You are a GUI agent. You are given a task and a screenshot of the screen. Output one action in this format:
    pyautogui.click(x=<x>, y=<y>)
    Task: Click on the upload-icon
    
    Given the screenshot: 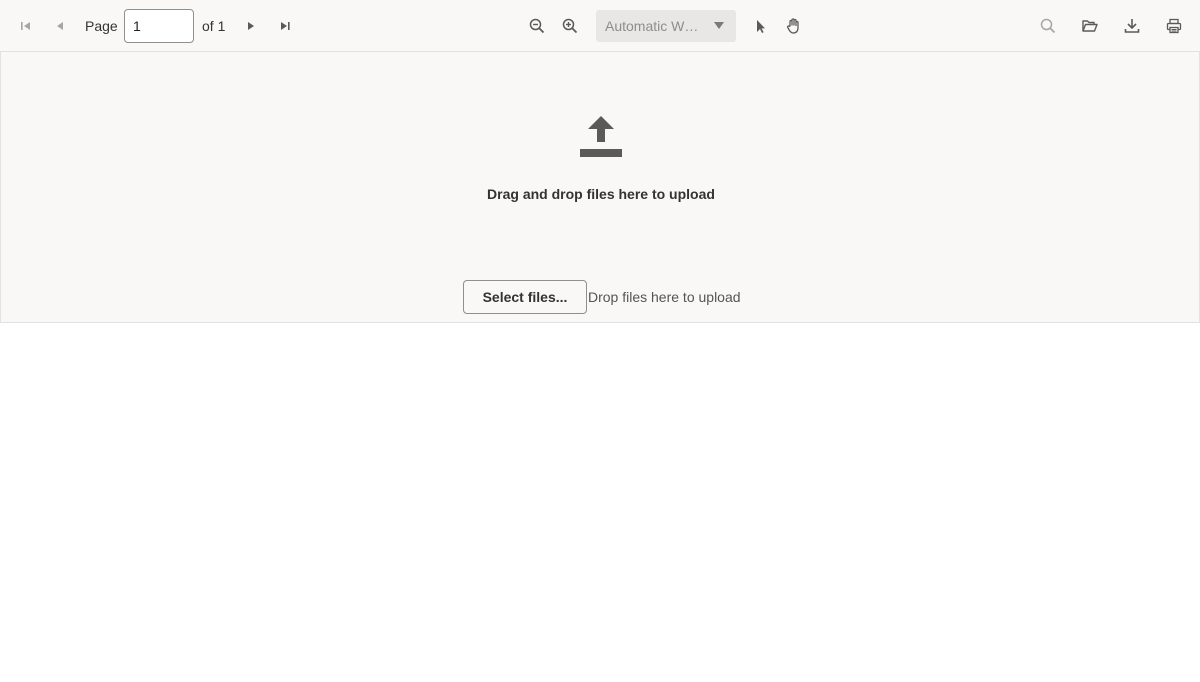 What is the action you would take?
    pyautogui.click(x=601, y=136)
    